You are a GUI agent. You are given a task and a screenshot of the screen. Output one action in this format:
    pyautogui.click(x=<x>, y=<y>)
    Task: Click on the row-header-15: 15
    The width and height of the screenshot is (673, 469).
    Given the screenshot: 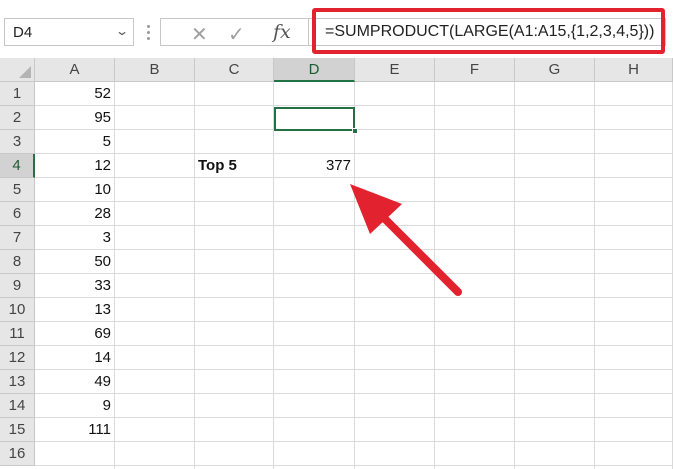 What is the action you would take?
    pyautogui.click(x=17, y=430)
    